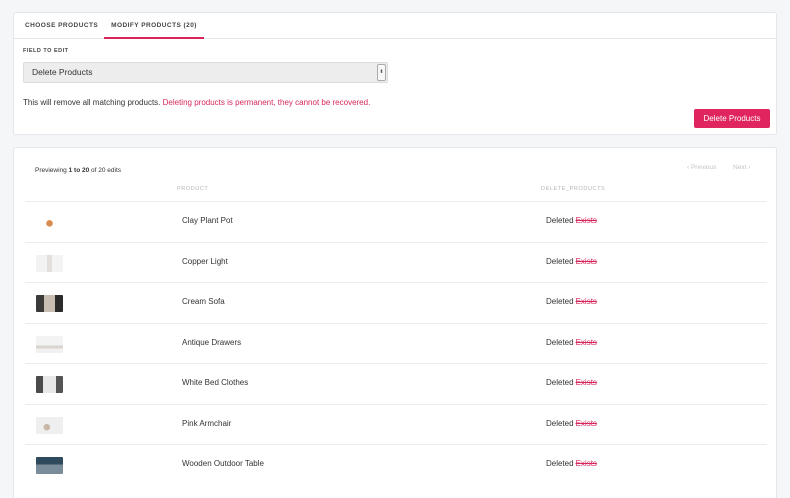 This screenshot has width=790, height=498. Describe the element at coordinates (46, 51) in the screenshot. I see `field-to-edit-label: FIELD TO EDIT` at that location.